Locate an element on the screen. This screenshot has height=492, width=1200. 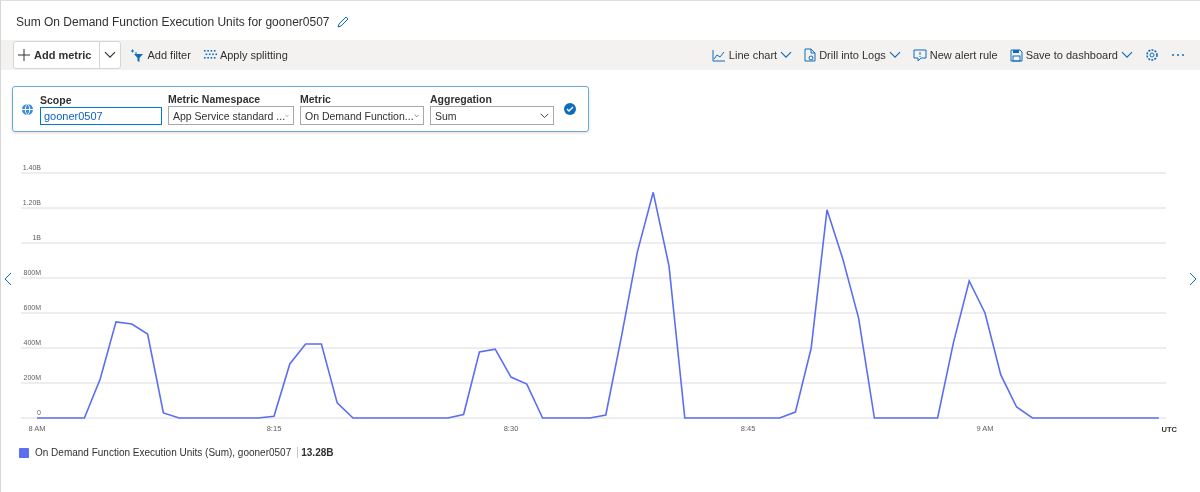
dropdown-field: Sum is located at coordinates (492, 115).